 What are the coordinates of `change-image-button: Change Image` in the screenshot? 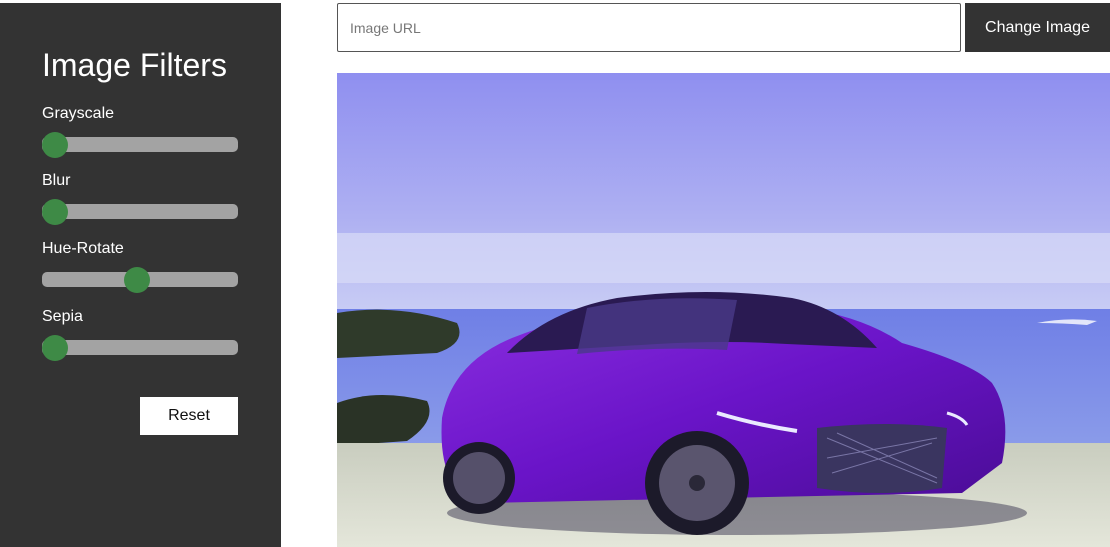 It's located at (1037, 27).